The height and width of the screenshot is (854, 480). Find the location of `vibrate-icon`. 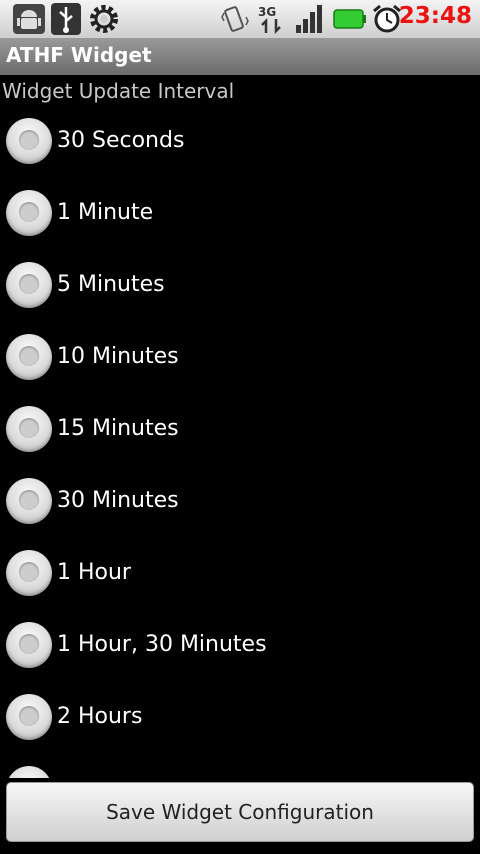

vibrate-icon is located at coordinates (235, 19).